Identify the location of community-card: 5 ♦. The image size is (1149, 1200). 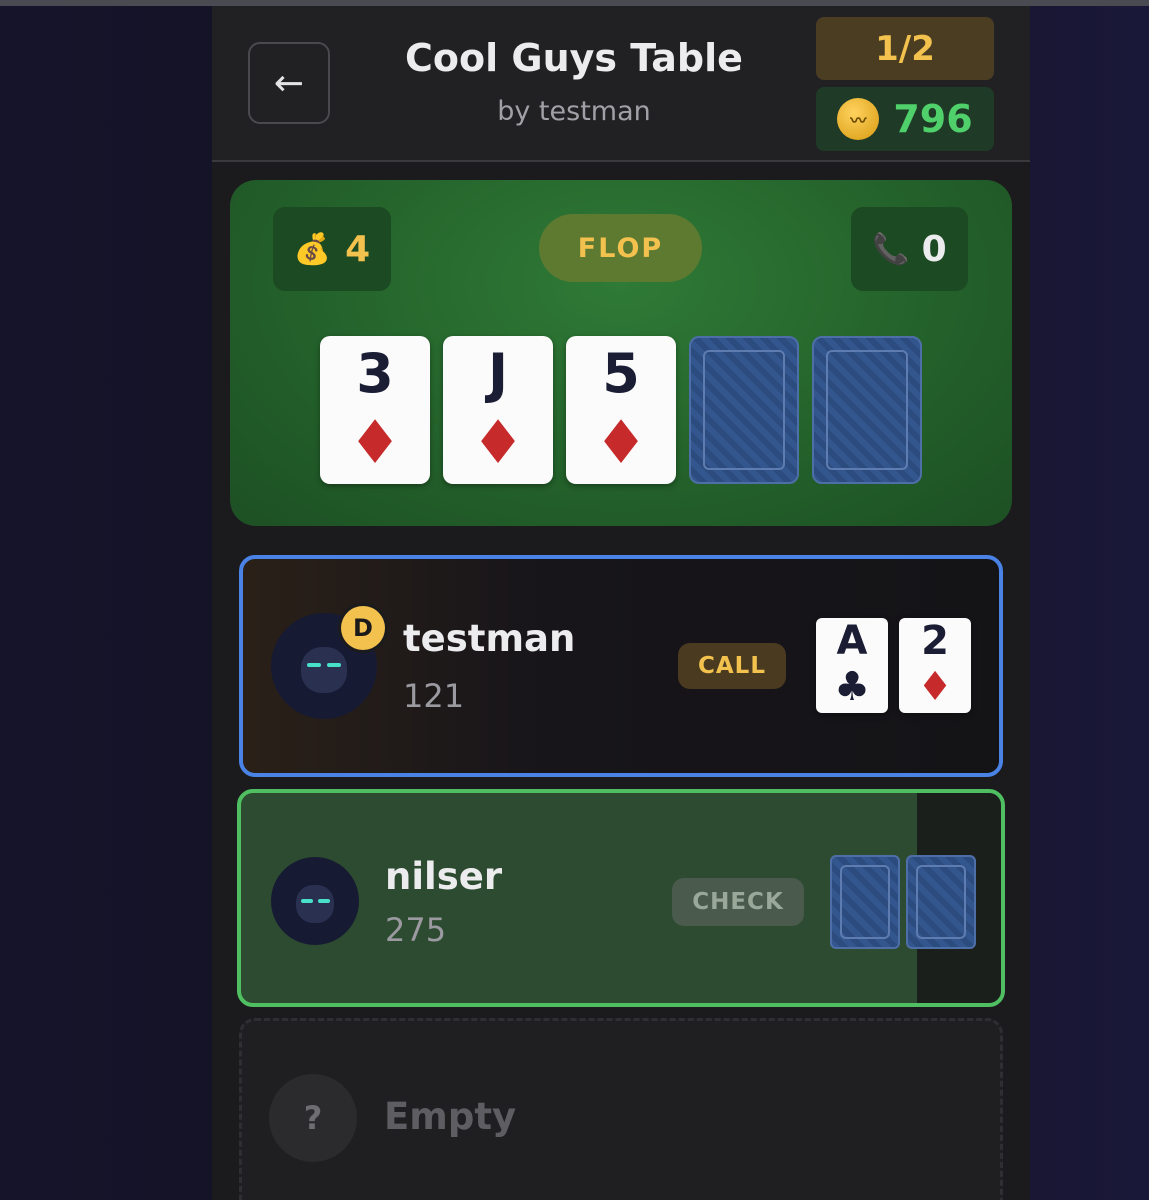
(621, 410).